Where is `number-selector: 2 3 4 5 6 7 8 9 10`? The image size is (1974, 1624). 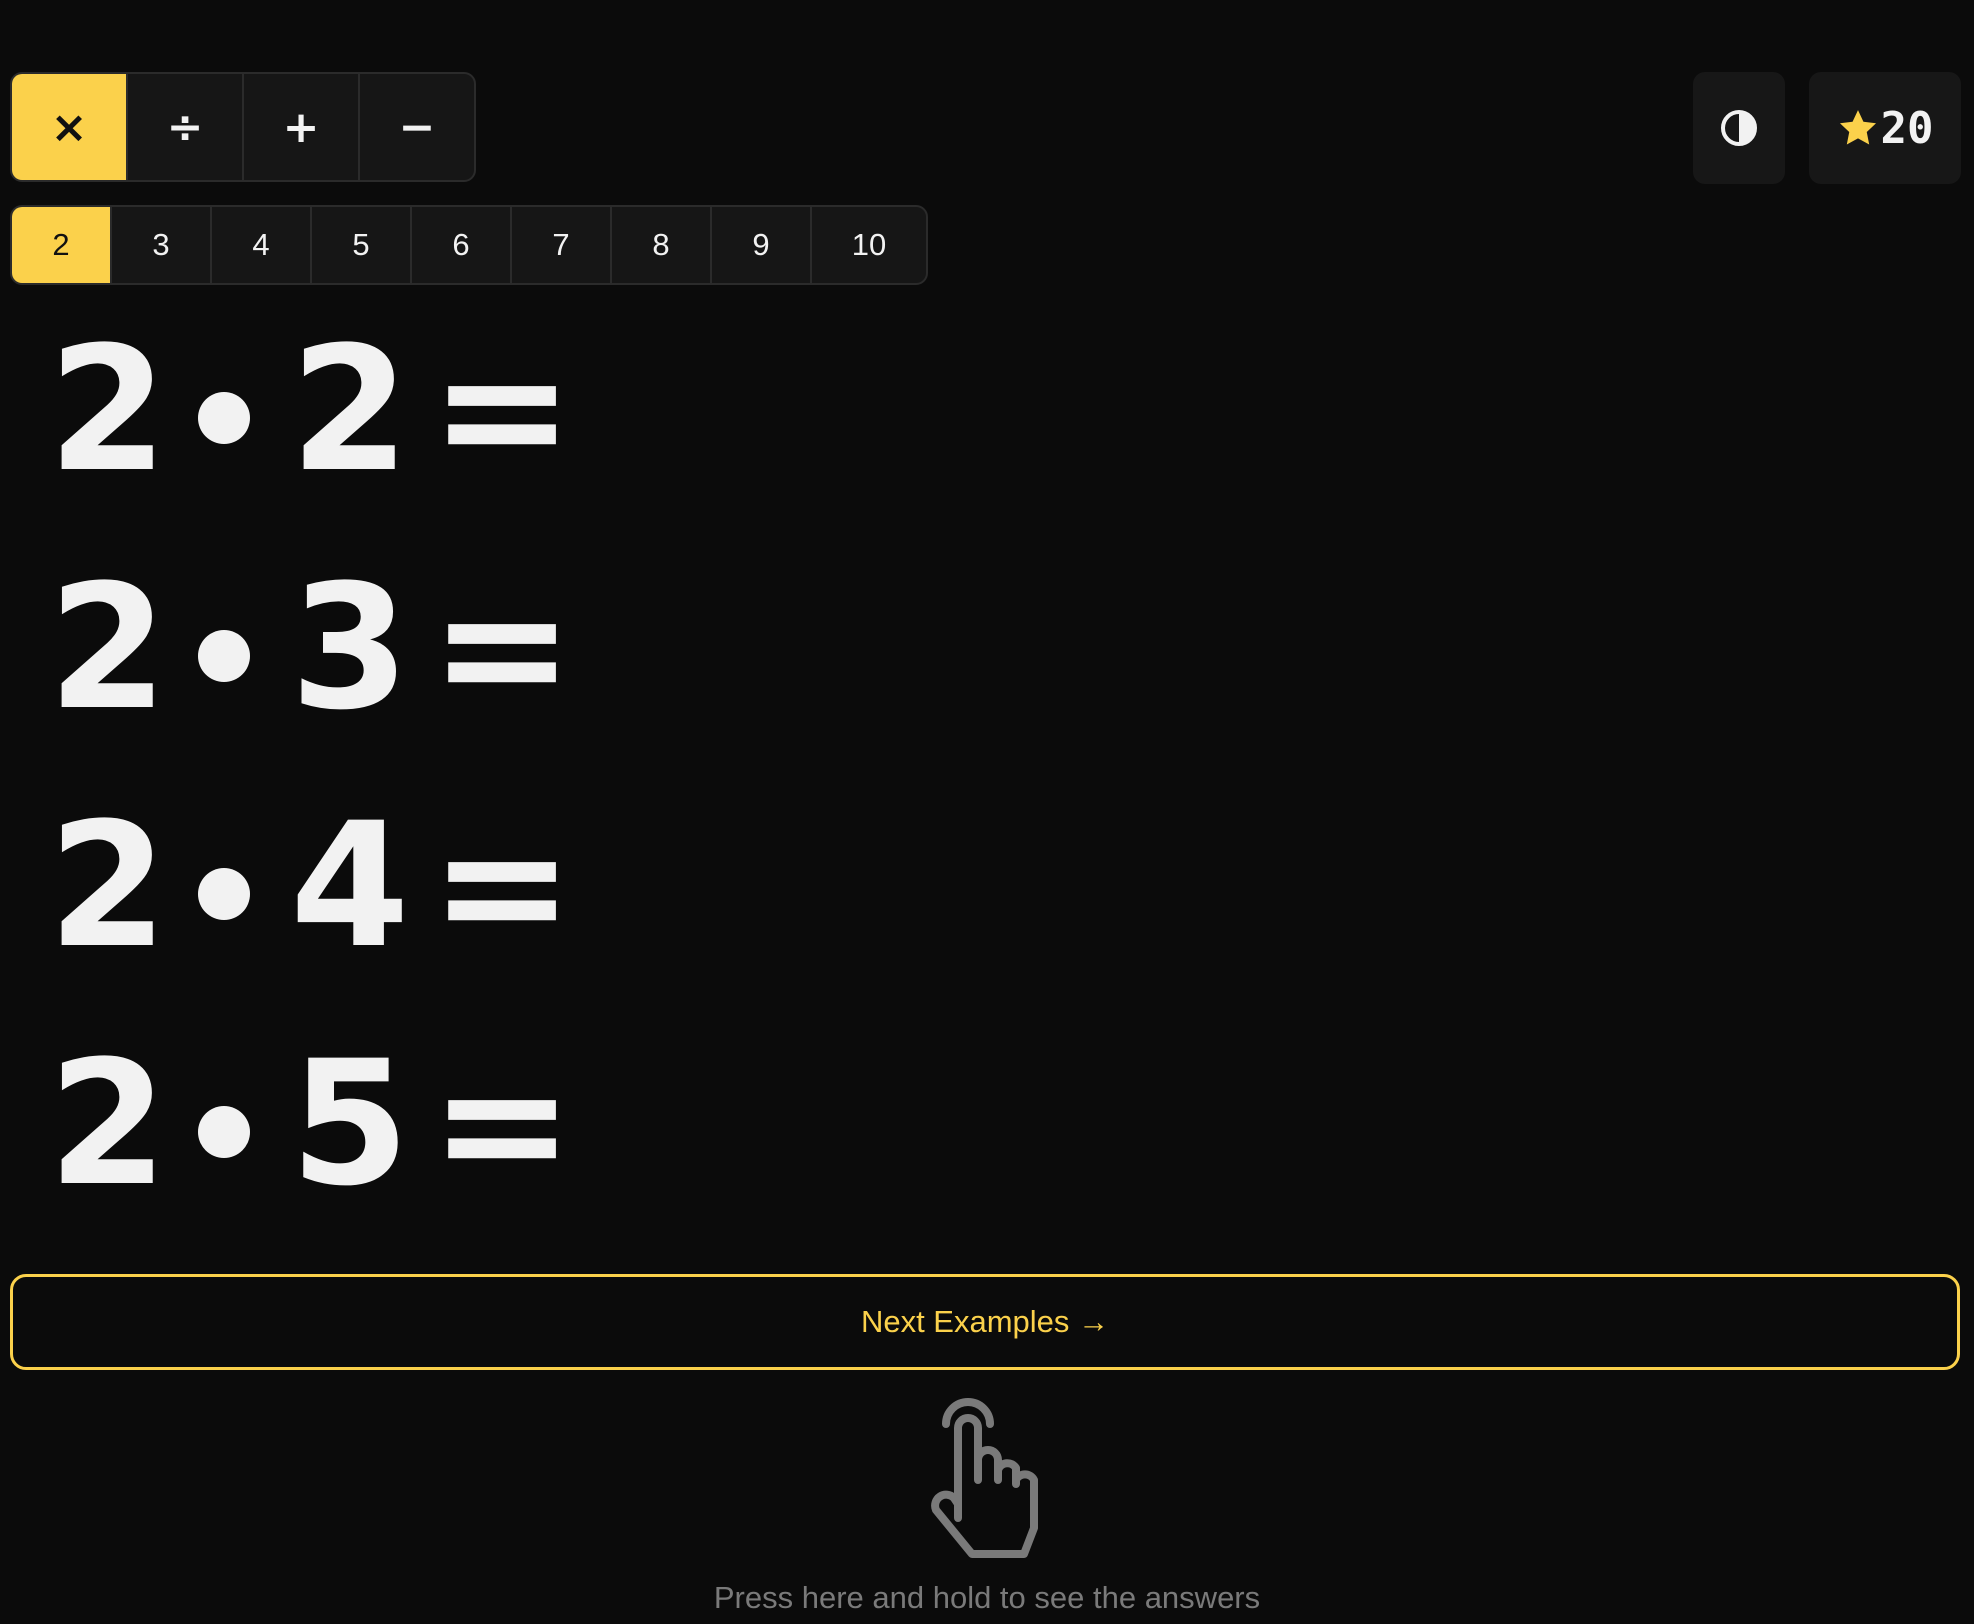
number-selector: 2 3 4 5 6 7 8 9 10 is located at coordinates (469, 245).